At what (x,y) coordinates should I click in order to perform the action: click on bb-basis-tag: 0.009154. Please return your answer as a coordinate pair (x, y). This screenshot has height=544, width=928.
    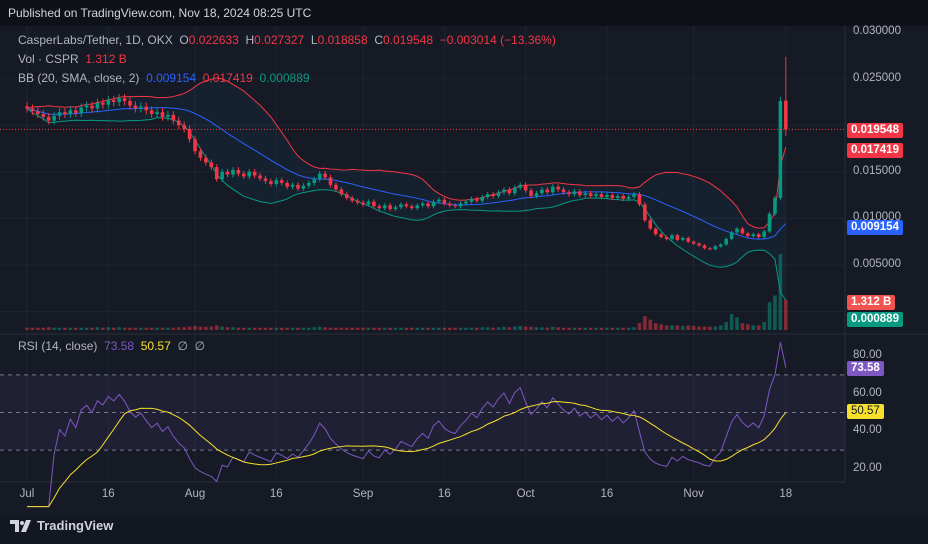
    Looking at the image, I should click on (875, 227).